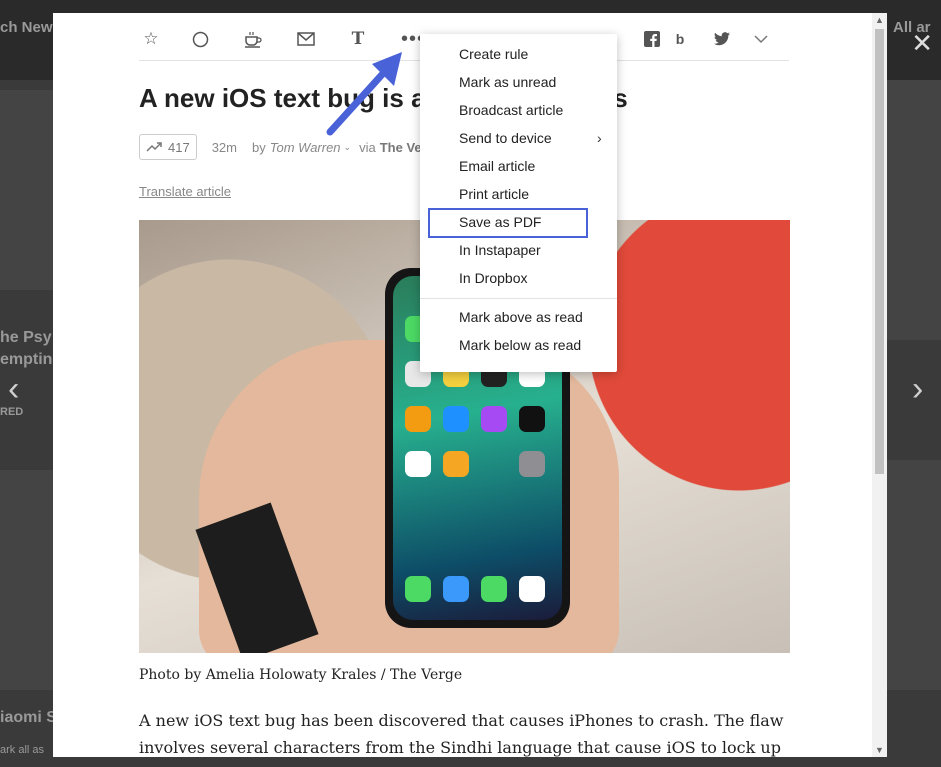  I want to click on background-label: ch News, so click(30, 27).